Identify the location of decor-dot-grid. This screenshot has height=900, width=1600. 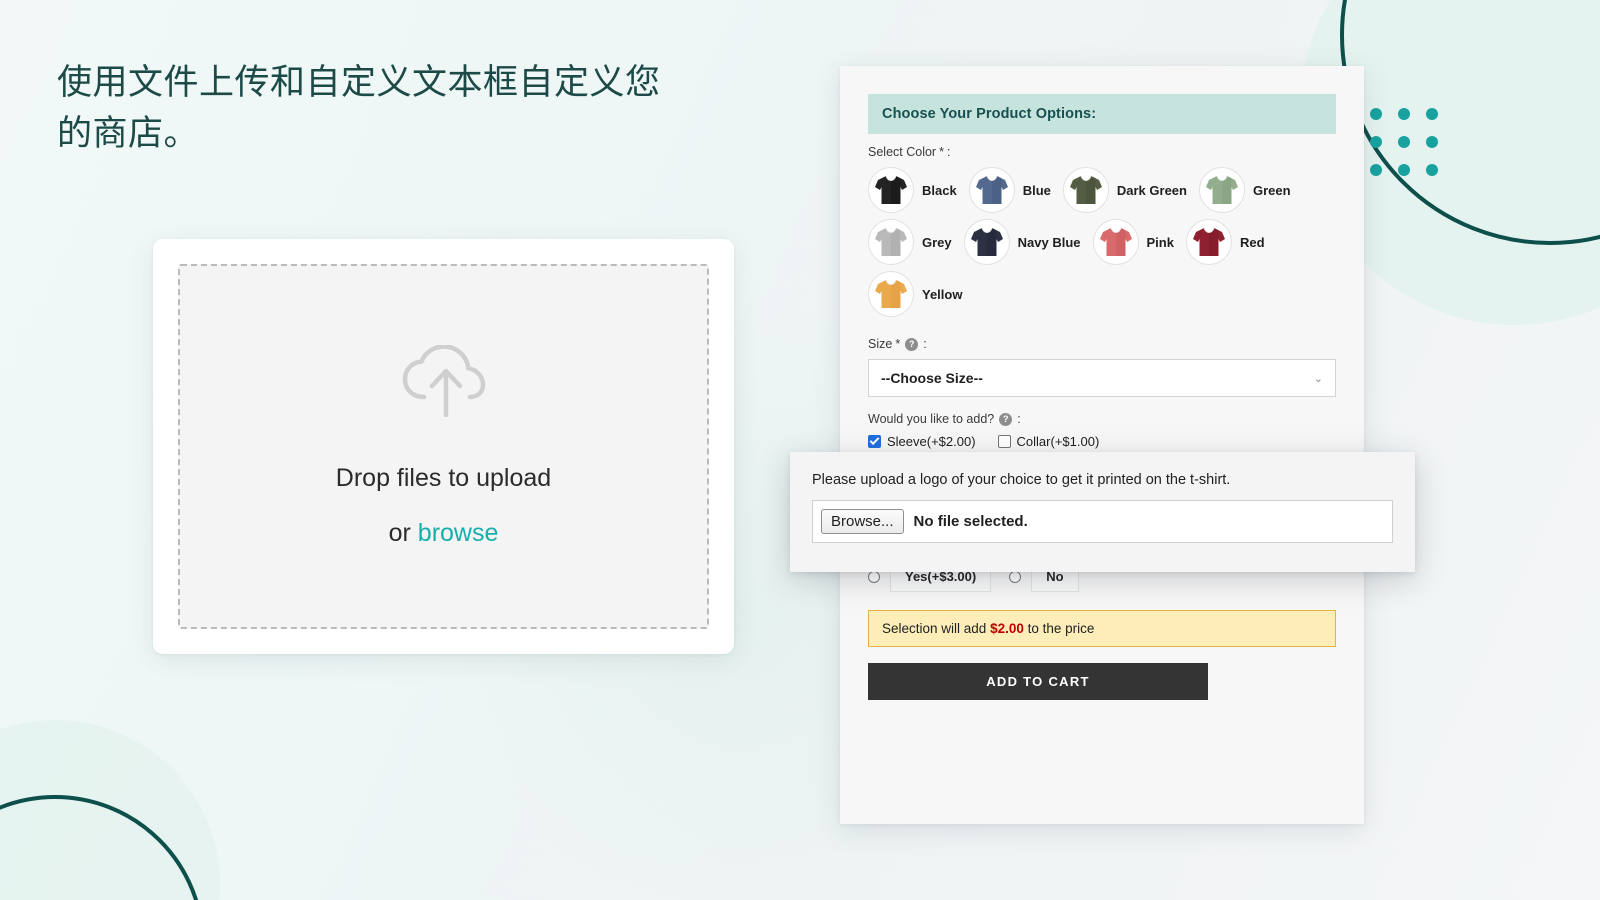
(1404, 142).